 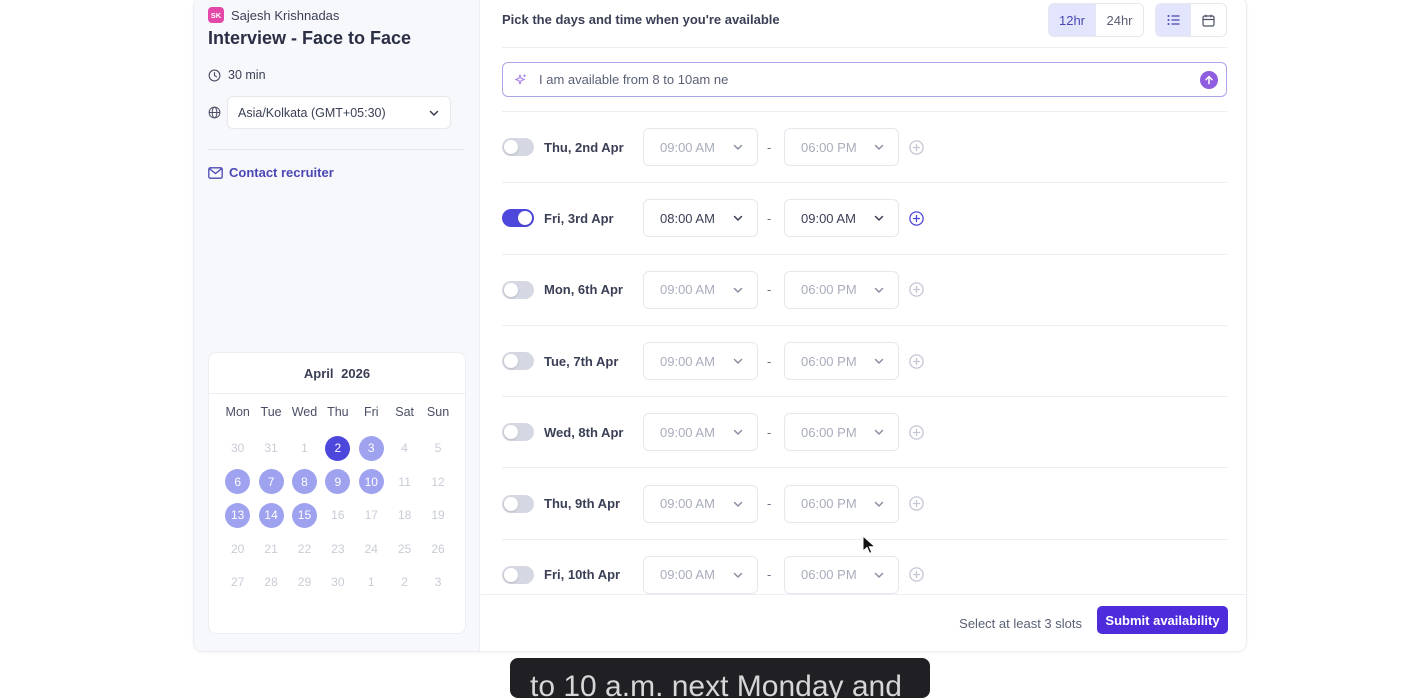 I want to click on end-time-select: 09:00 AM, so click(x=841, y=218).